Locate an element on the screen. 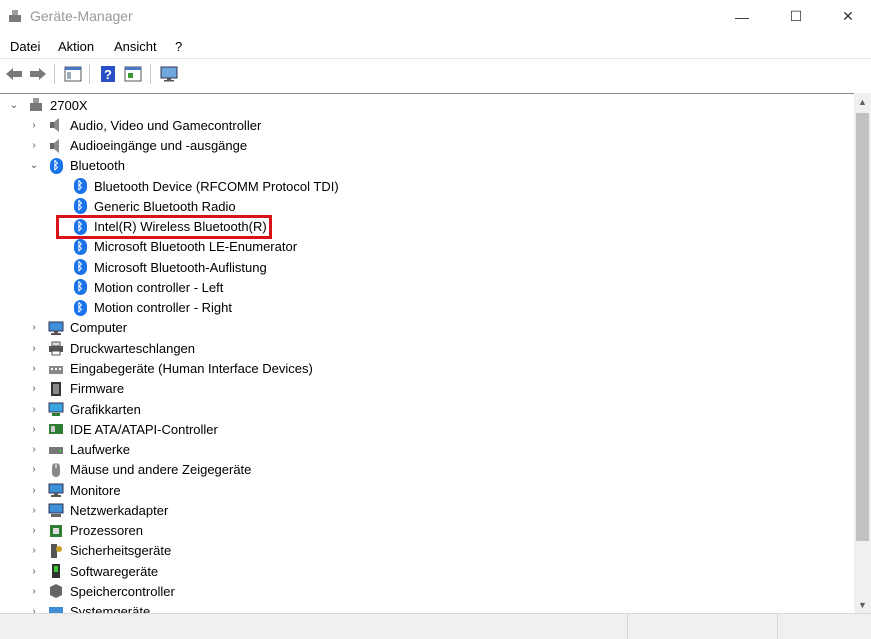 The height and width of the screenshot is (639, 871). tree-node-label: Netzwerkadapter is located at coordinates (119, 510).